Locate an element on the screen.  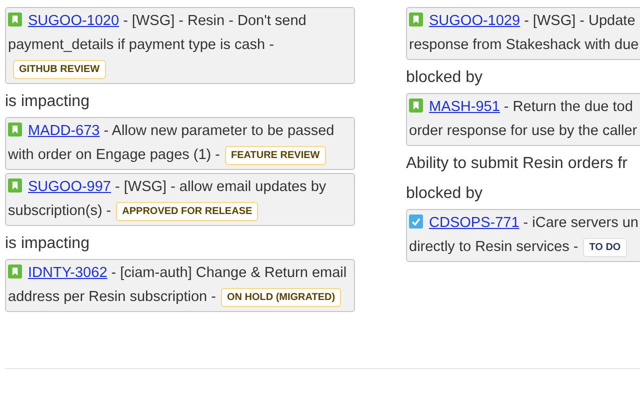
issue-link: IDNTY-3062 is located at coordinates (68, 273).